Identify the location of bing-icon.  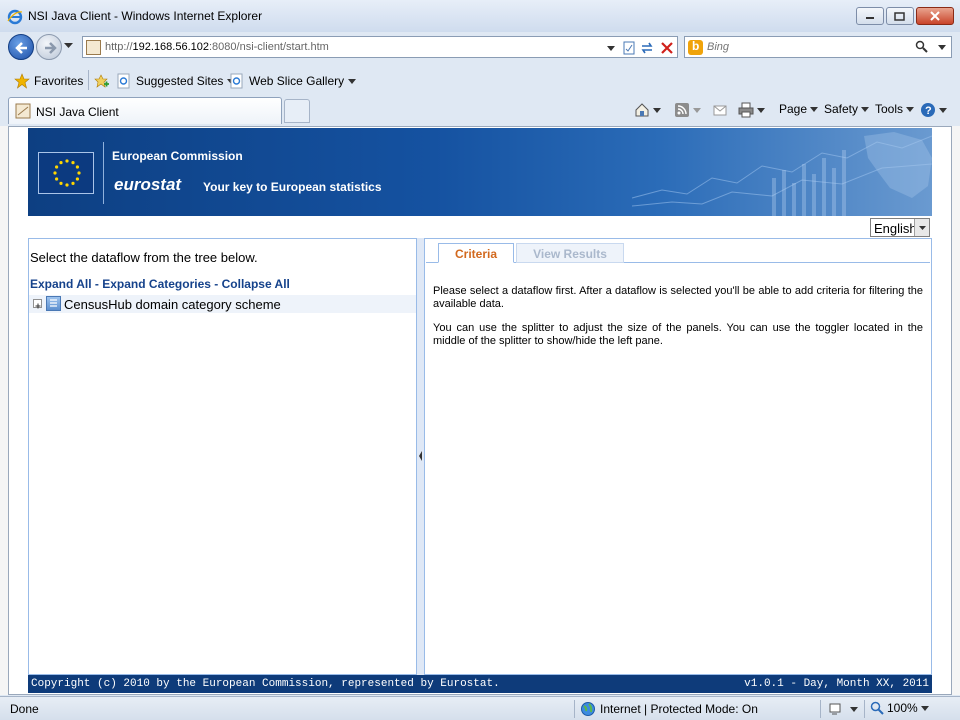
(695, 47).